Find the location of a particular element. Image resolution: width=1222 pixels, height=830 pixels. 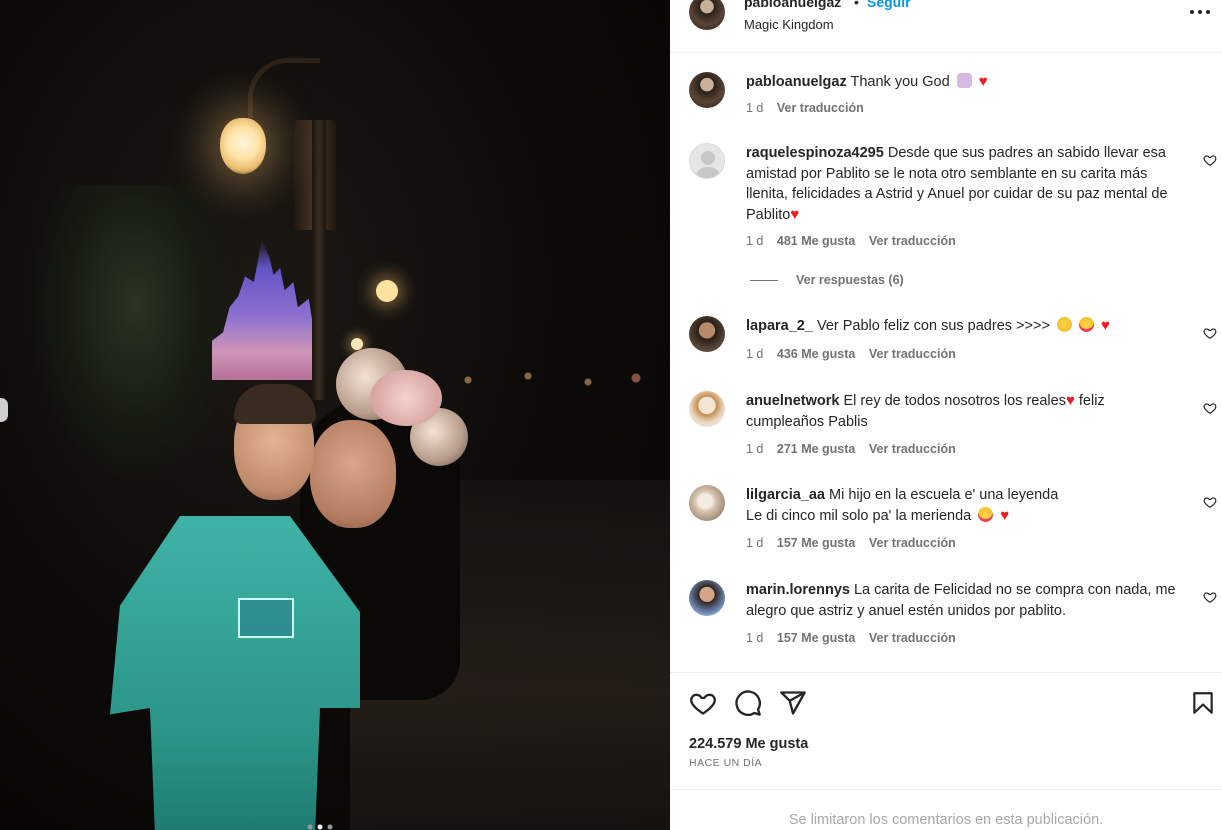

photo-lamp-post is located at coordinates (319, 260).